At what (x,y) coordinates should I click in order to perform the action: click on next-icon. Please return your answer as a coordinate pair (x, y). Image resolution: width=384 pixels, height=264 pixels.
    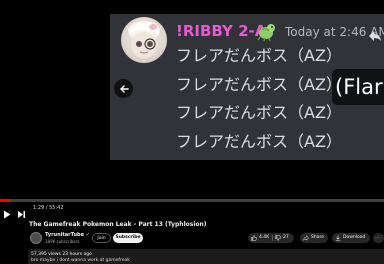
    Looking at the image, I should click on (21, 211).